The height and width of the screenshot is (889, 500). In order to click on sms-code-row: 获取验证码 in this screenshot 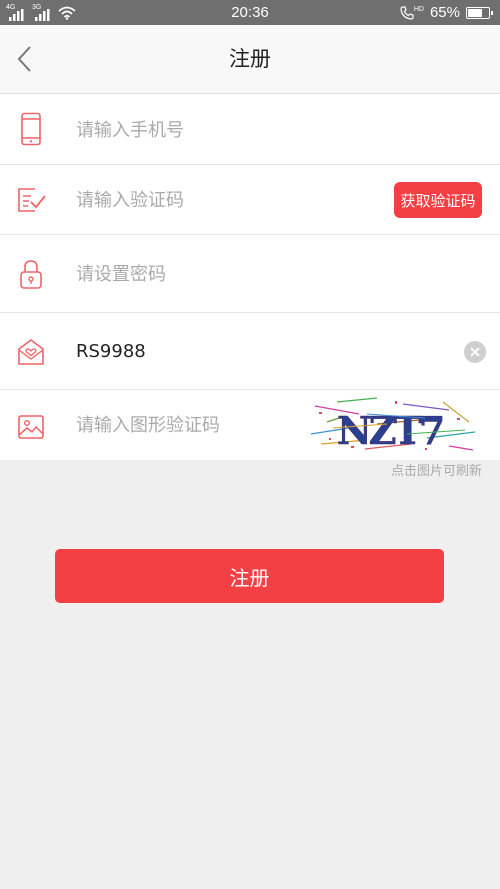, I will do `click(250, 200)`.